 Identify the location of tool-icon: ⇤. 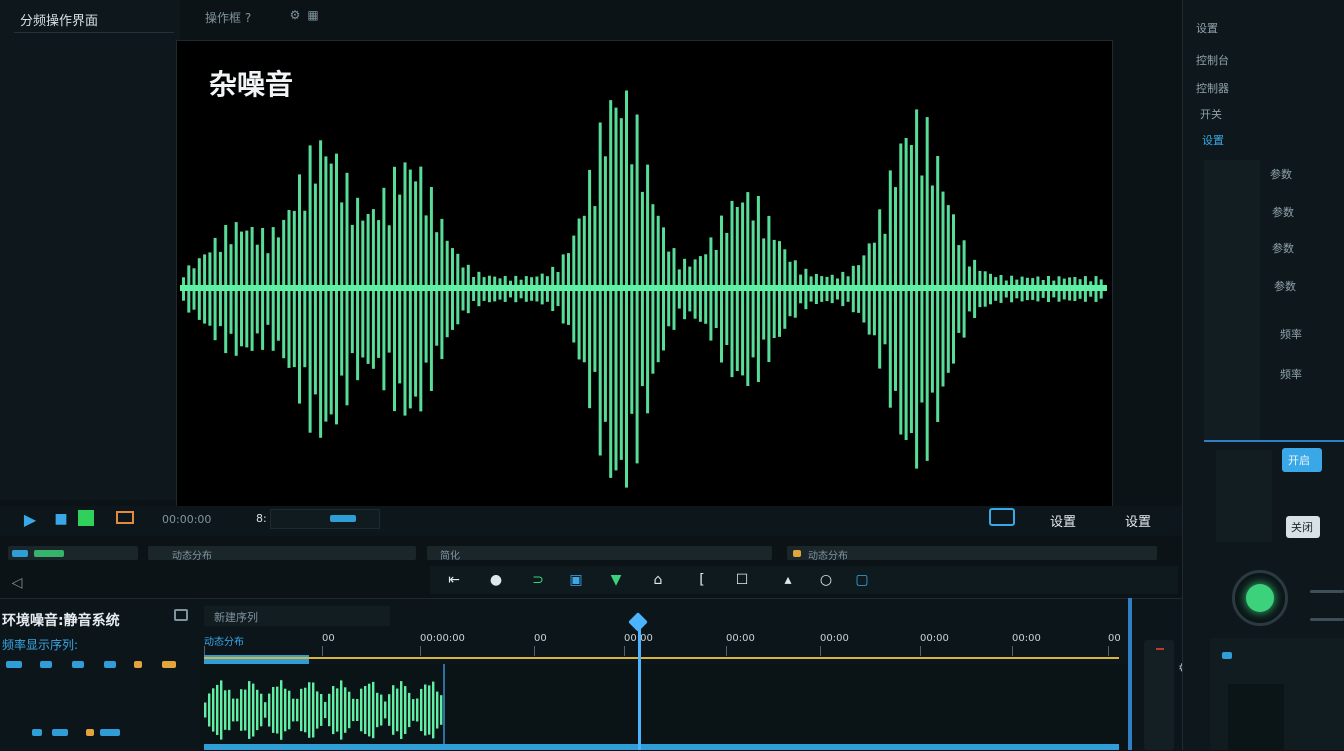
(454, 580).